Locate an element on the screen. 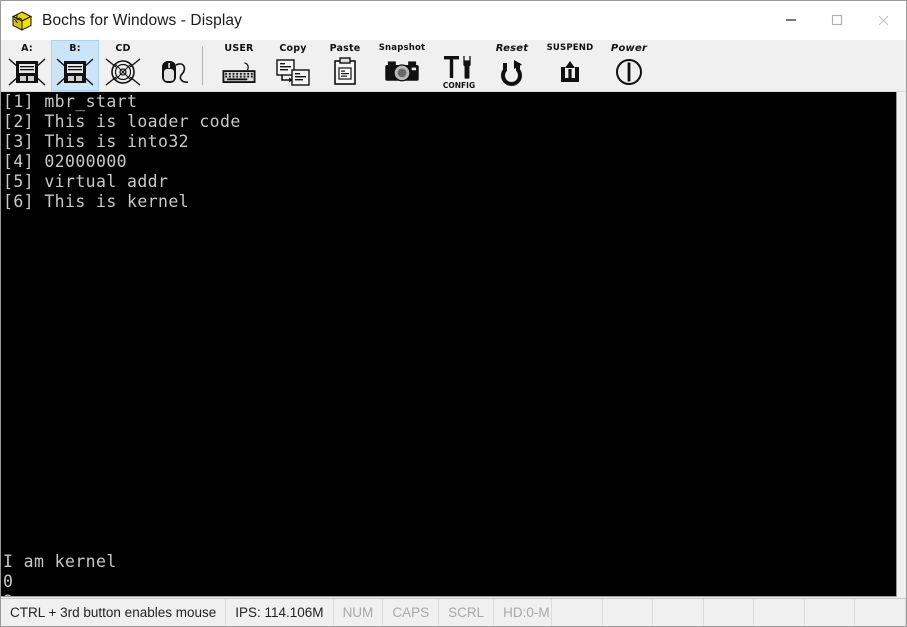 The width and height of the screenshot is (907, 627). reset-arrow-icon is located at coordinates (512, 72).